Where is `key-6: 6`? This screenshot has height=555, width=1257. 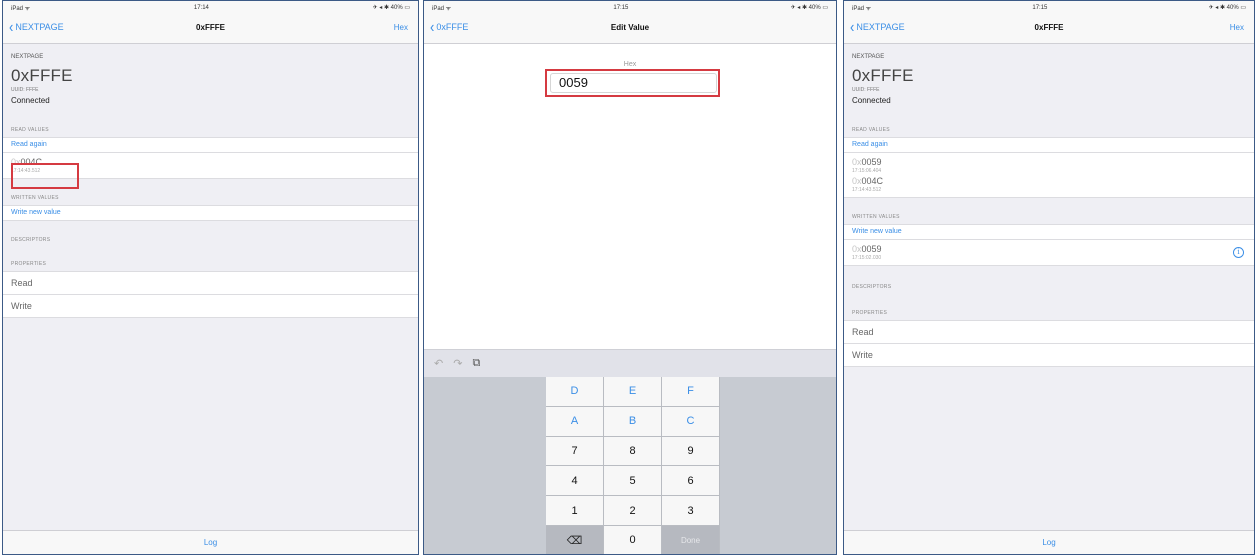 key-6: 6 is located at coordinates (691, 481).